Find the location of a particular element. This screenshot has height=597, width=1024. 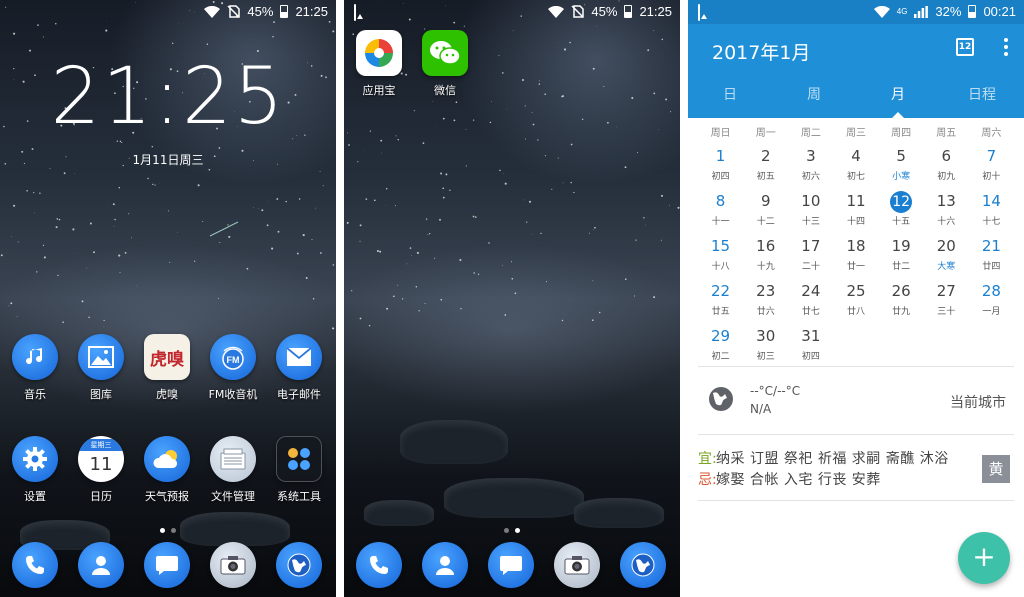

day-cell: 1 初四 is located at coordinates (720, 168).